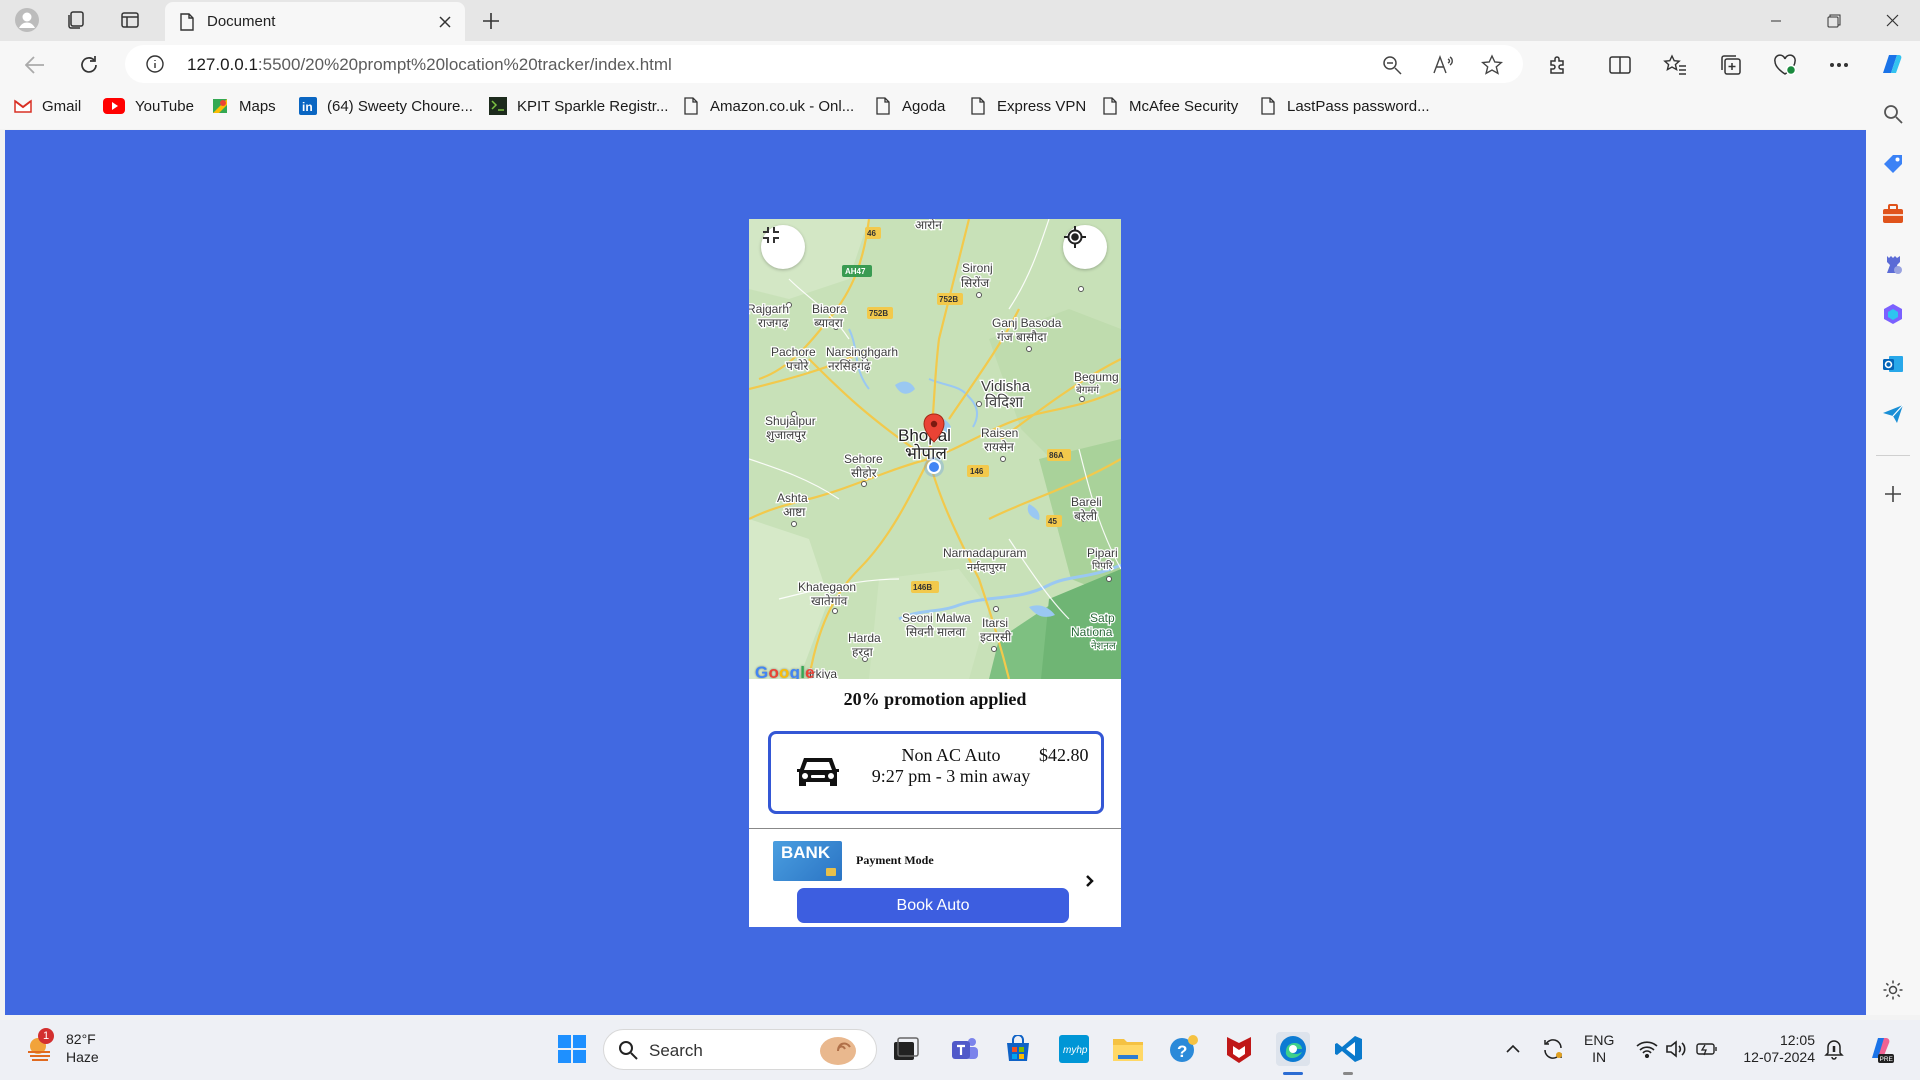 The image size is (1920, 1080). I want to click on map-label: शुजालपुर, so click(786, 435).